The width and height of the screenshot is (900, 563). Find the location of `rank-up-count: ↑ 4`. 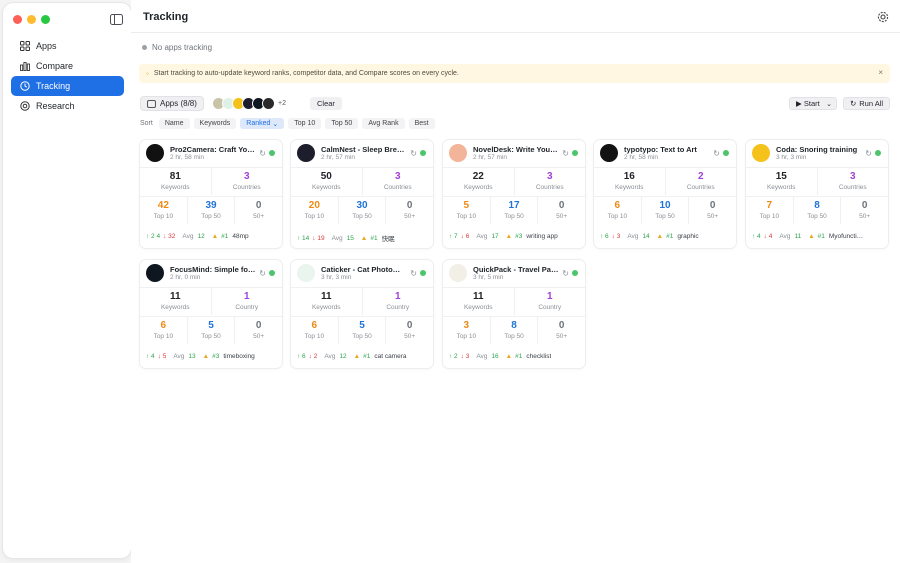

rank-up-count: ↑ 4 is located at coordinates (756, 236).